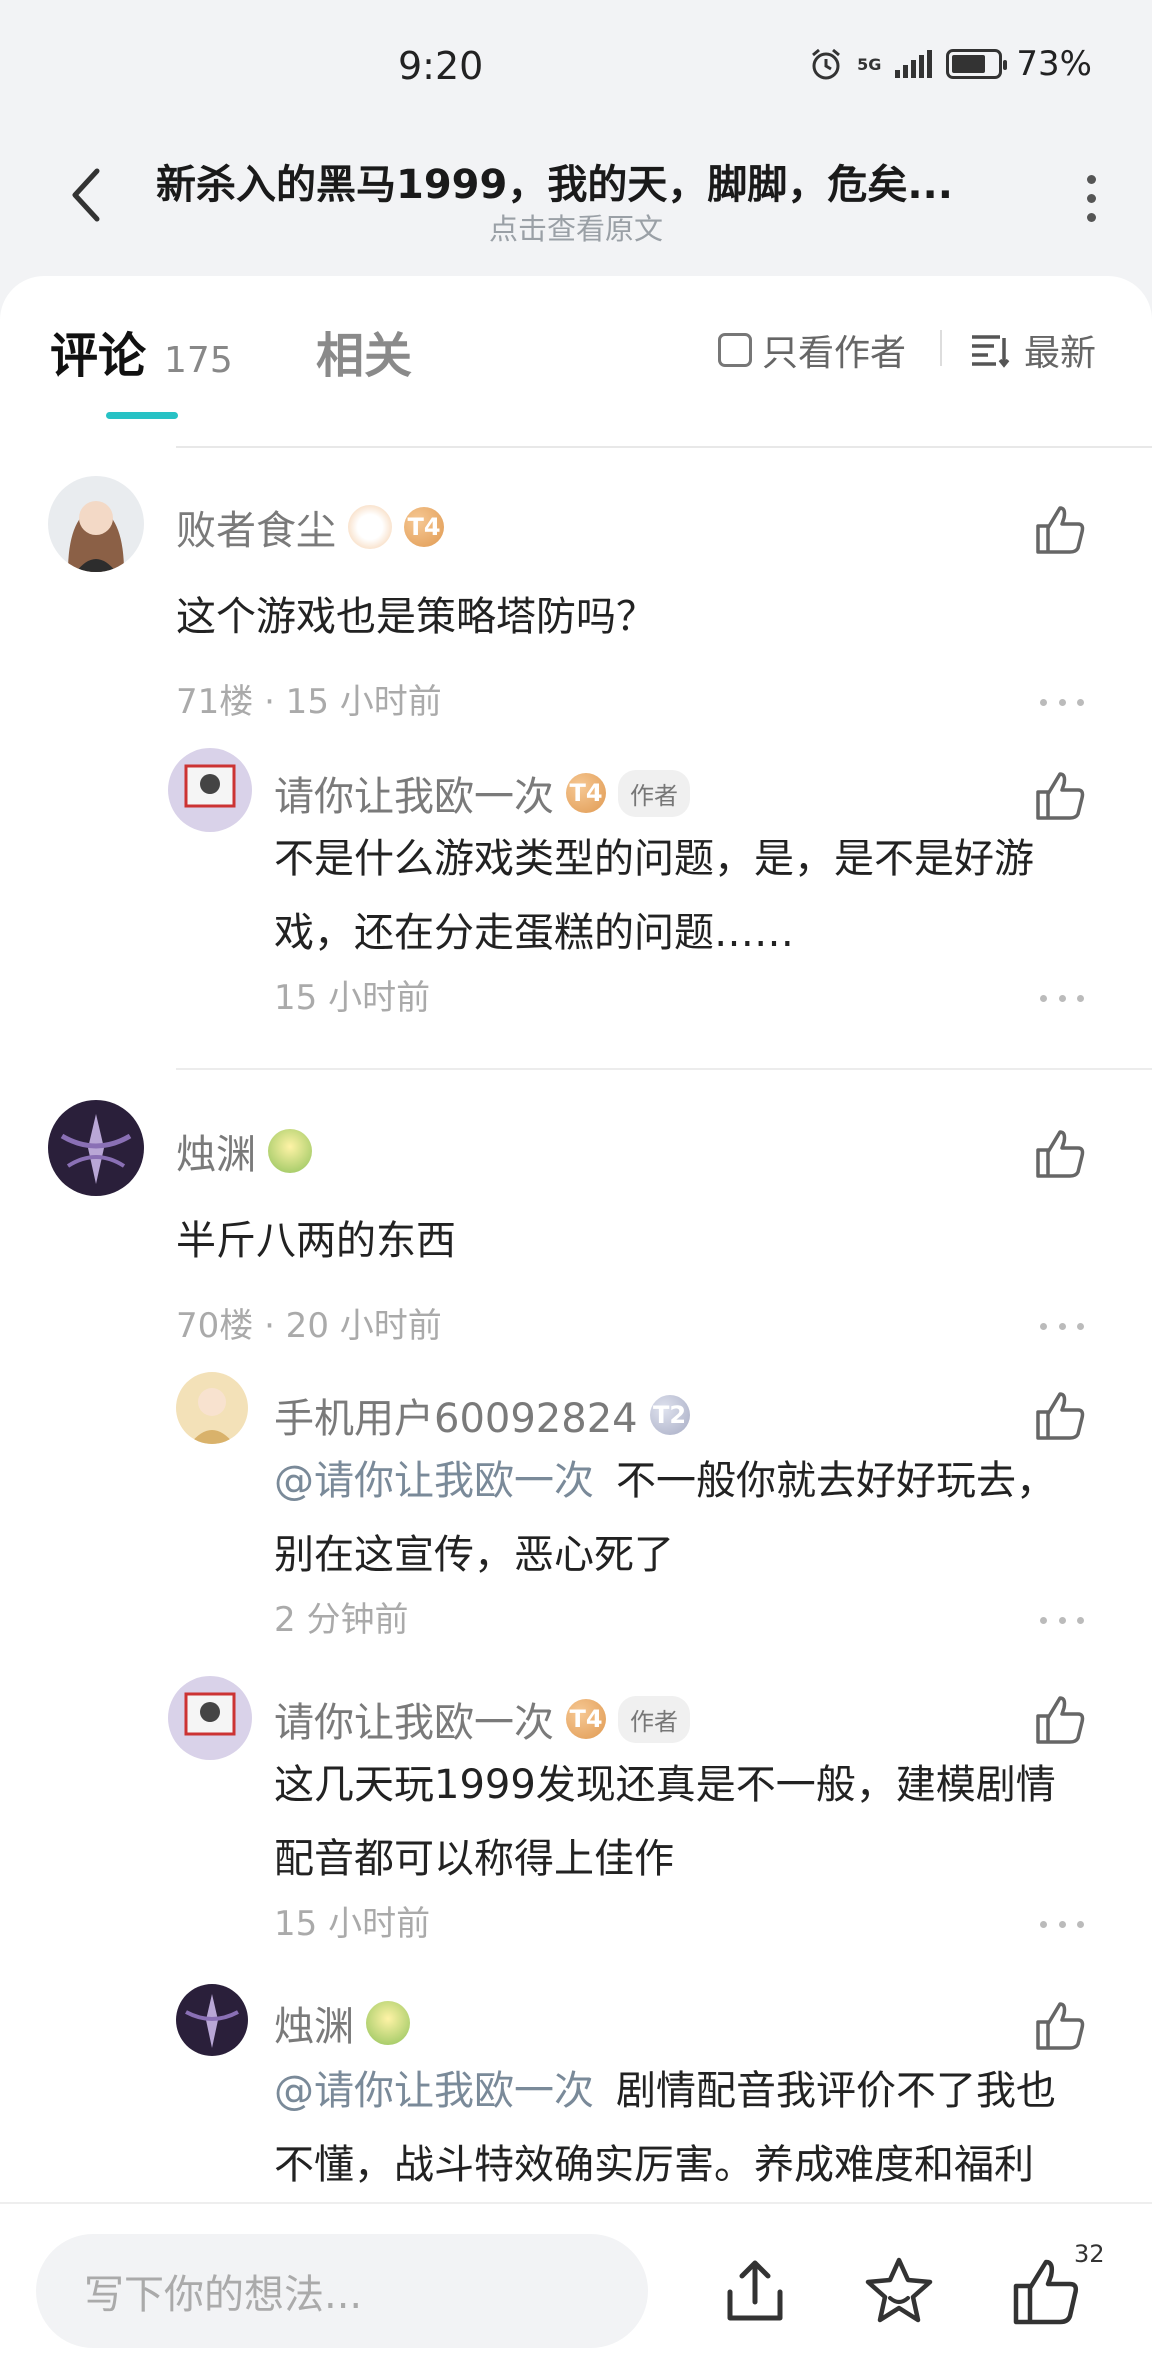 Image resolution: width=1152 pixels, height=2376 pixels. Describe the element at coordinates (576, 227) in the screenshot. I see `view-original-link: 点击查看原文` at that location.